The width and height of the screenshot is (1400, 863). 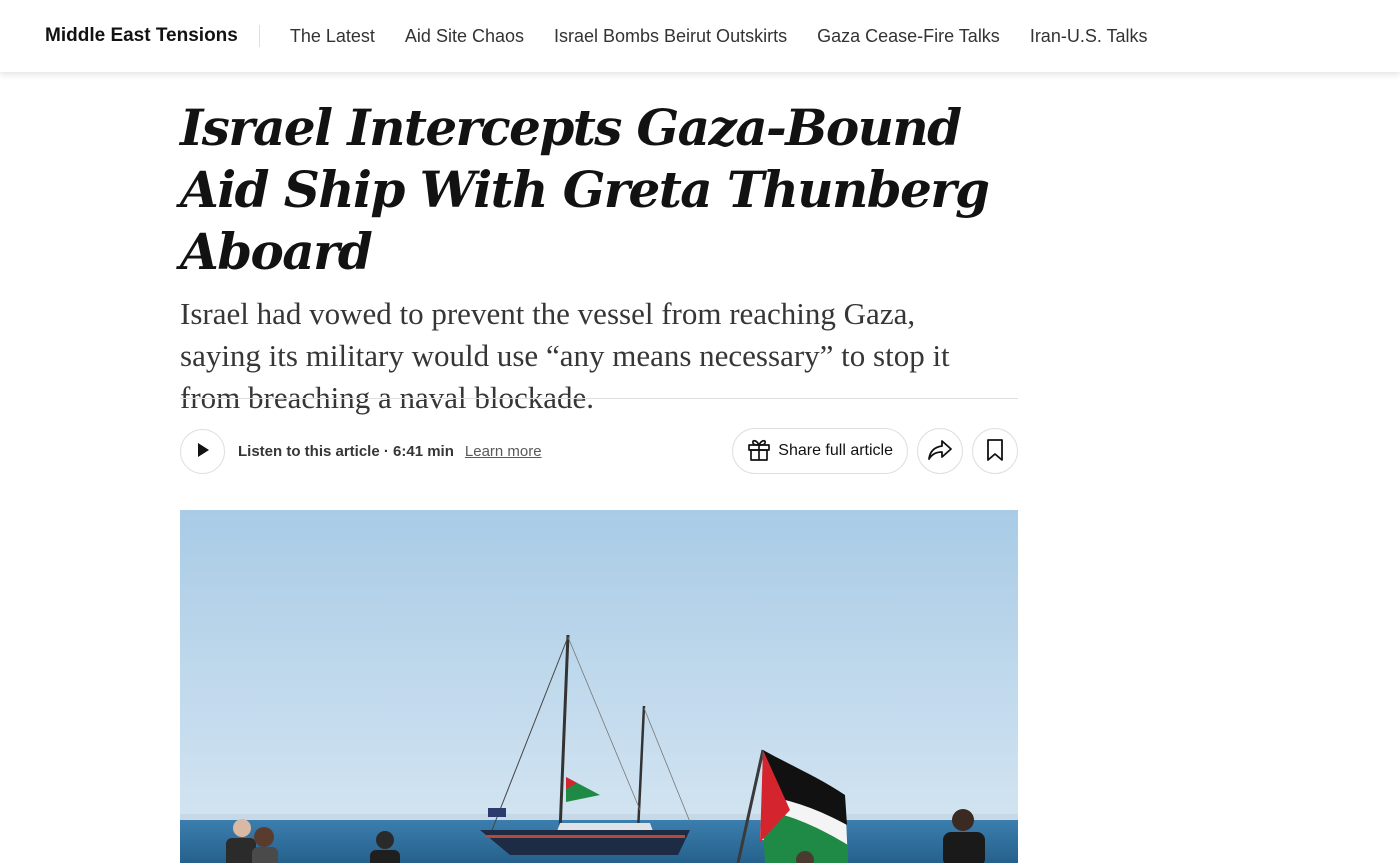 I want to click on nav-link-israel-bombs-beirut: Israel Bombs Beirut Outskirts, so click(x=670, y=36).